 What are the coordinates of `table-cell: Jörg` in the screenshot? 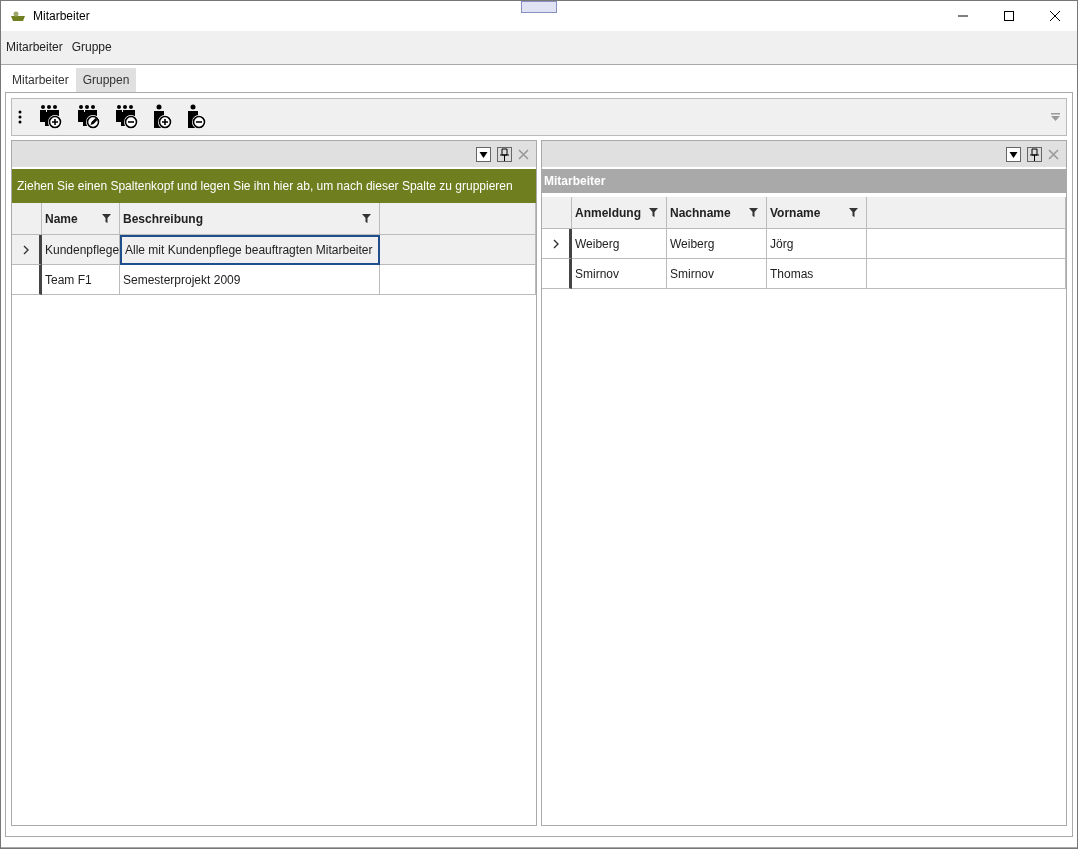 It's located at (817, 244).